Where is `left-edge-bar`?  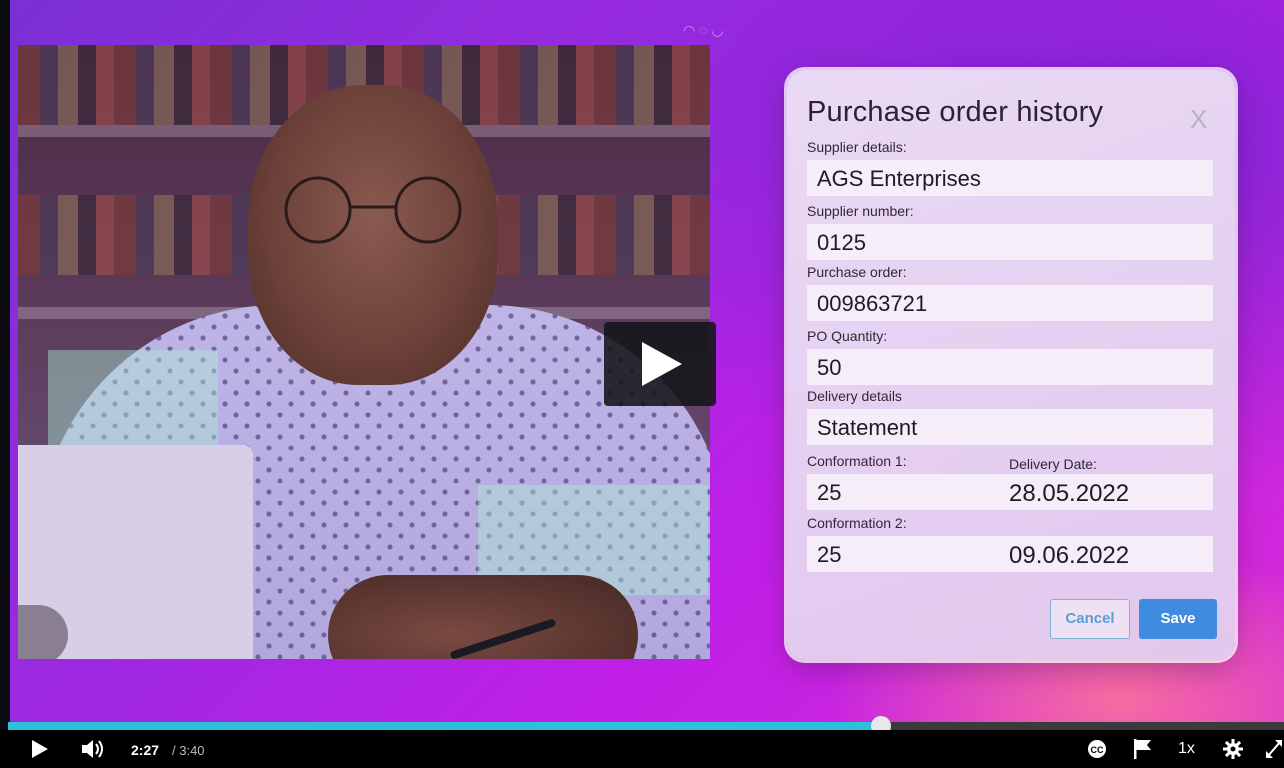
left-edge-bar is located at coordinates (5, 365).